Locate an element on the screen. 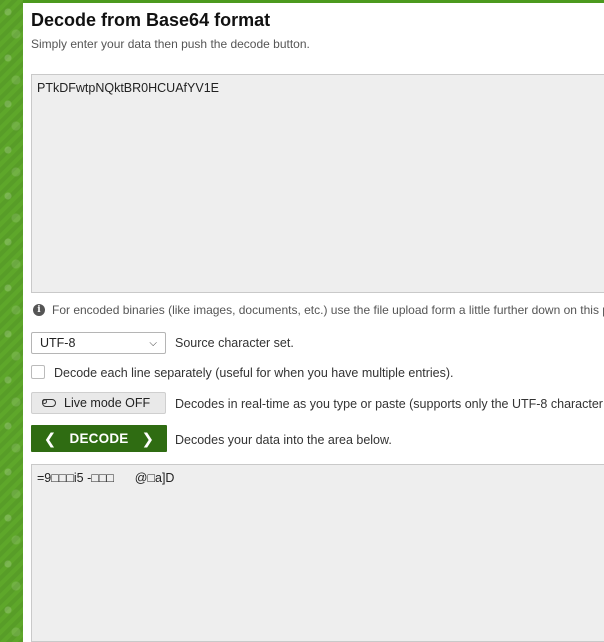 The image size is (604, 642). info-icon: i is located at coordinates (39, 310).